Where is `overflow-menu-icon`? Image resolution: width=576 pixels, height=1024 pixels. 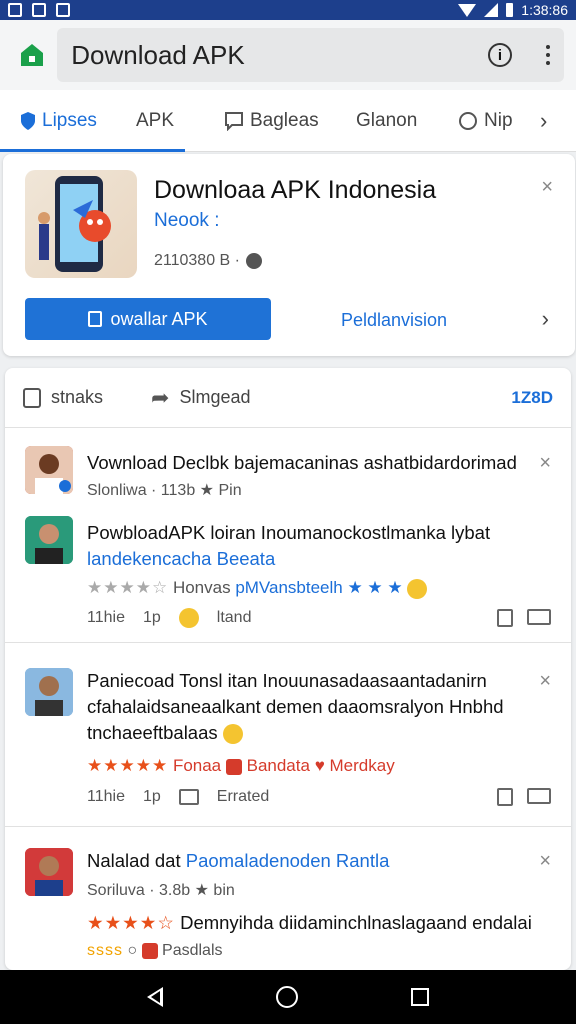 overflow-menu-icon is located at coordinates (548, 55).